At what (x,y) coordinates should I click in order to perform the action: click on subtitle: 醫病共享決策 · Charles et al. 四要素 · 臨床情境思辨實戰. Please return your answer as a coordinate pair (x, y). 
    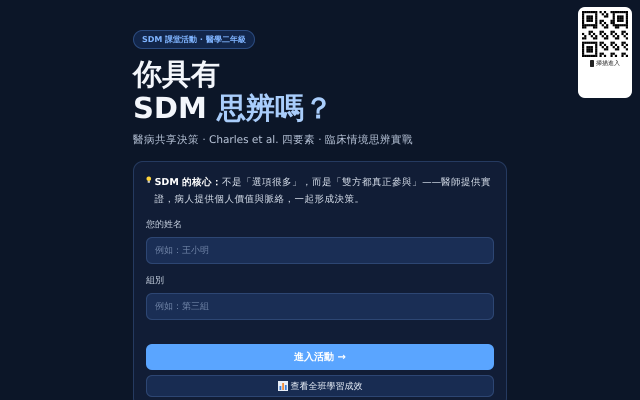
    Looking at the image, I should click on (273, 140).